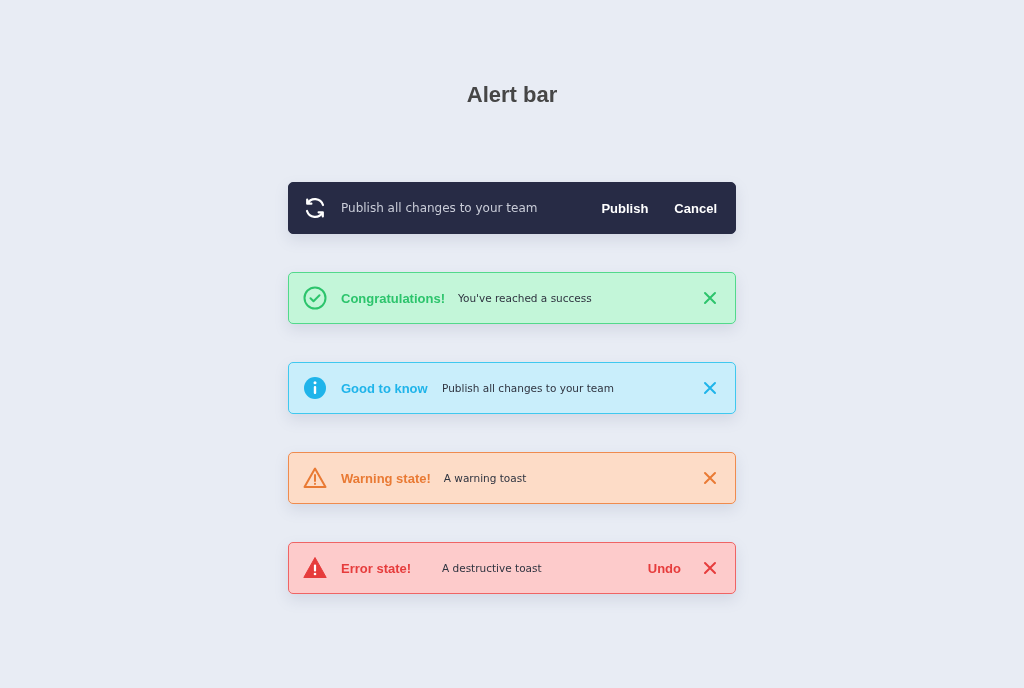 This screenshot has width=1024, height=688. I want to click on alert-message: A warning toast, so click(485, 478).